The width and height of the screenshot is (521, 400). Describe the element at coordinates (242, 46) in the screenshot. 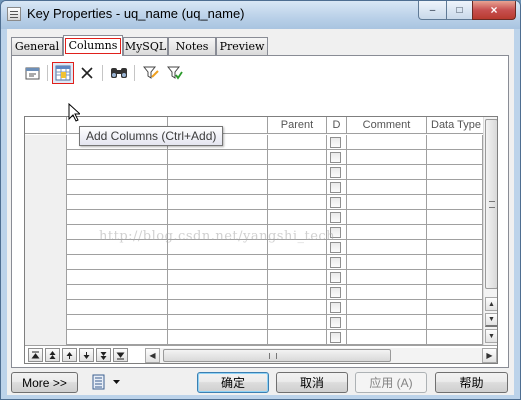

I see `tab-preview: Preview` at that location.